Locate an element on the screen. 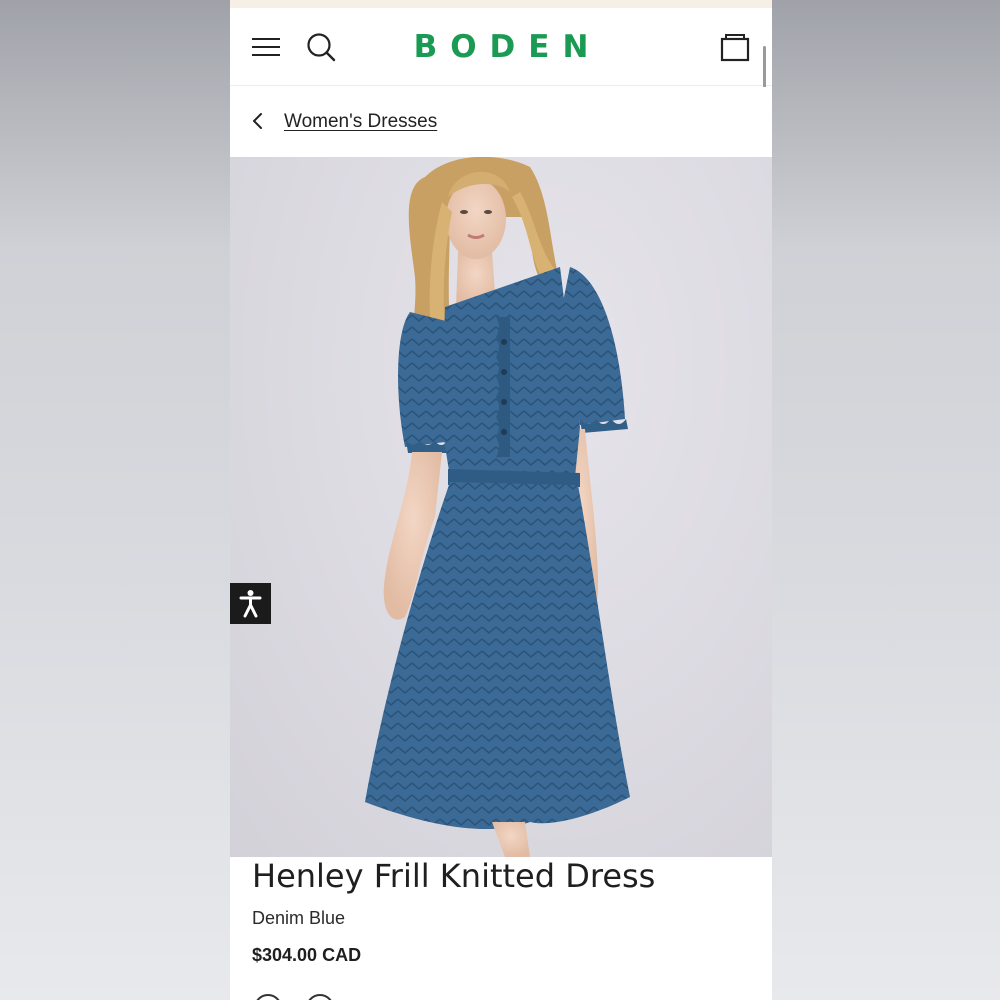 The image size is (1000, 1000). chevron-left-icon is located at coordinates (258, 121).